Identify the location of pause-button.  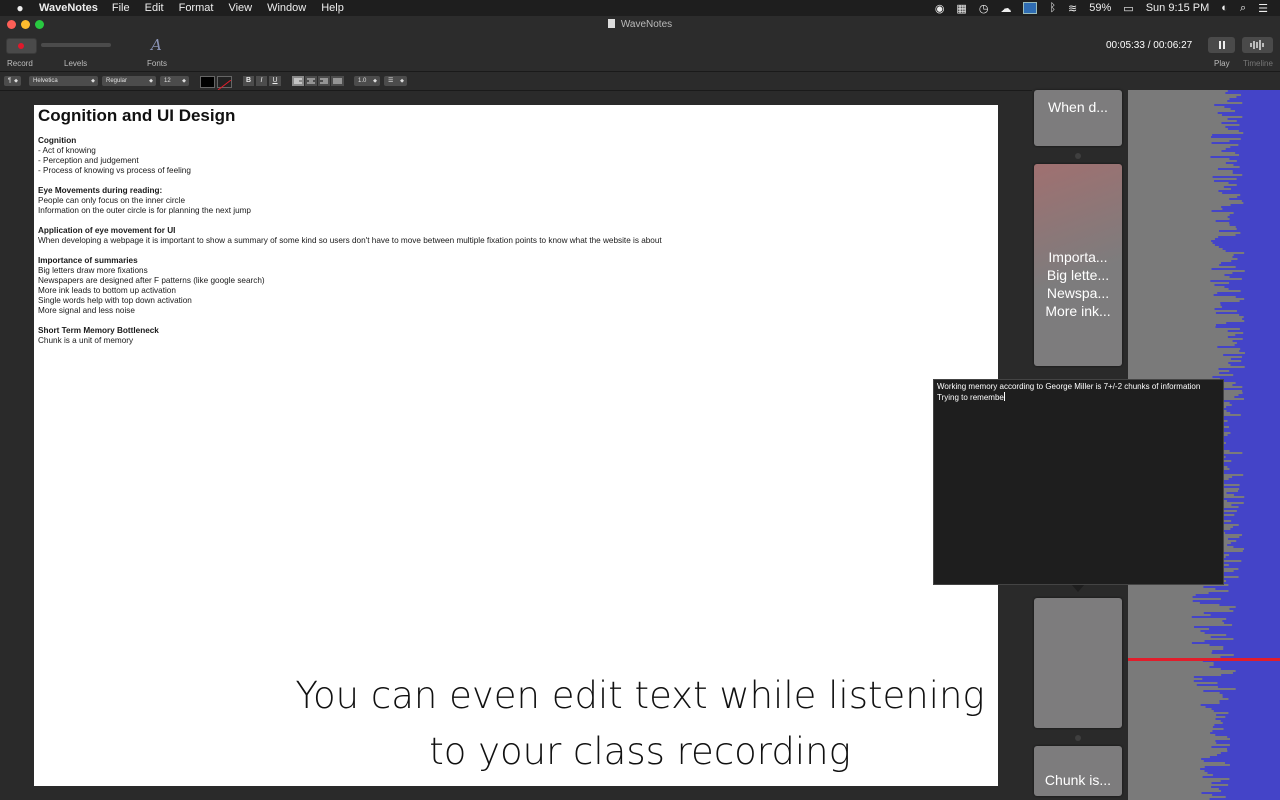
(1221, 45).